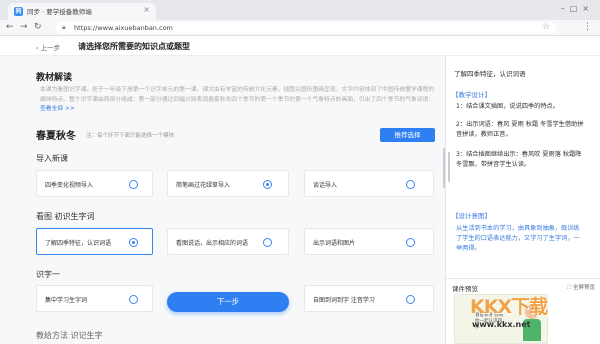 The height and width of the screenshot is (344, 600). What do you see at coordinates (369, 183) in the screenshot?
I see `option-card: 谈话导入` at bounding box center [369, 183].